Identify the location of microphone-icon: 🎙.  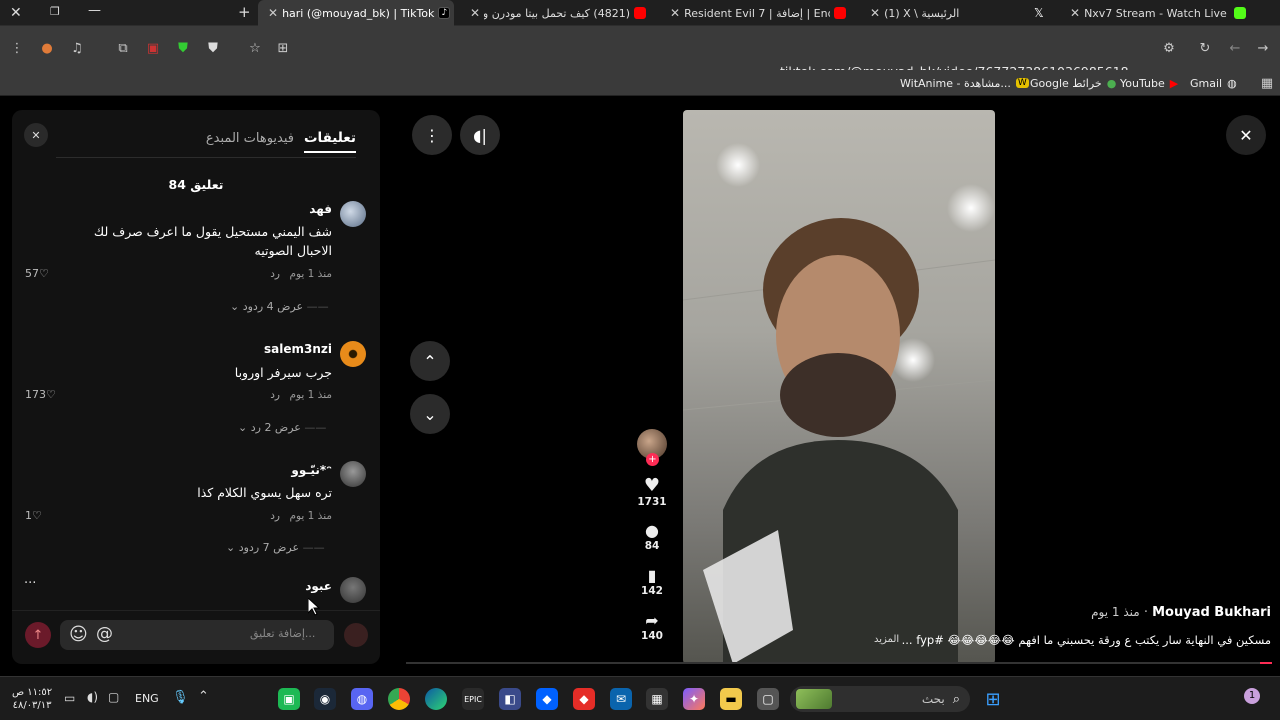
(180, 697).